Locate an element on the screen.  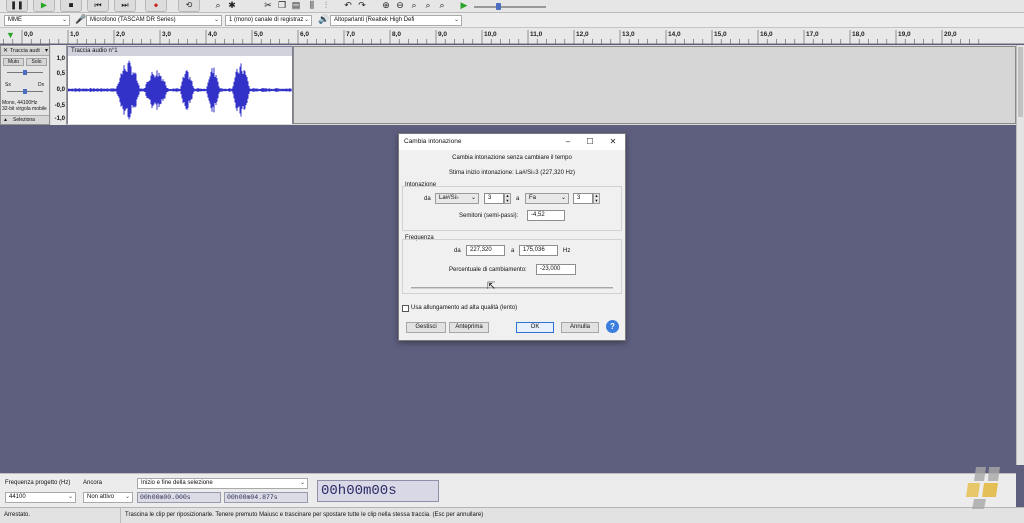
skip-end-button: ⏭ is located at coordinates (125, 6).